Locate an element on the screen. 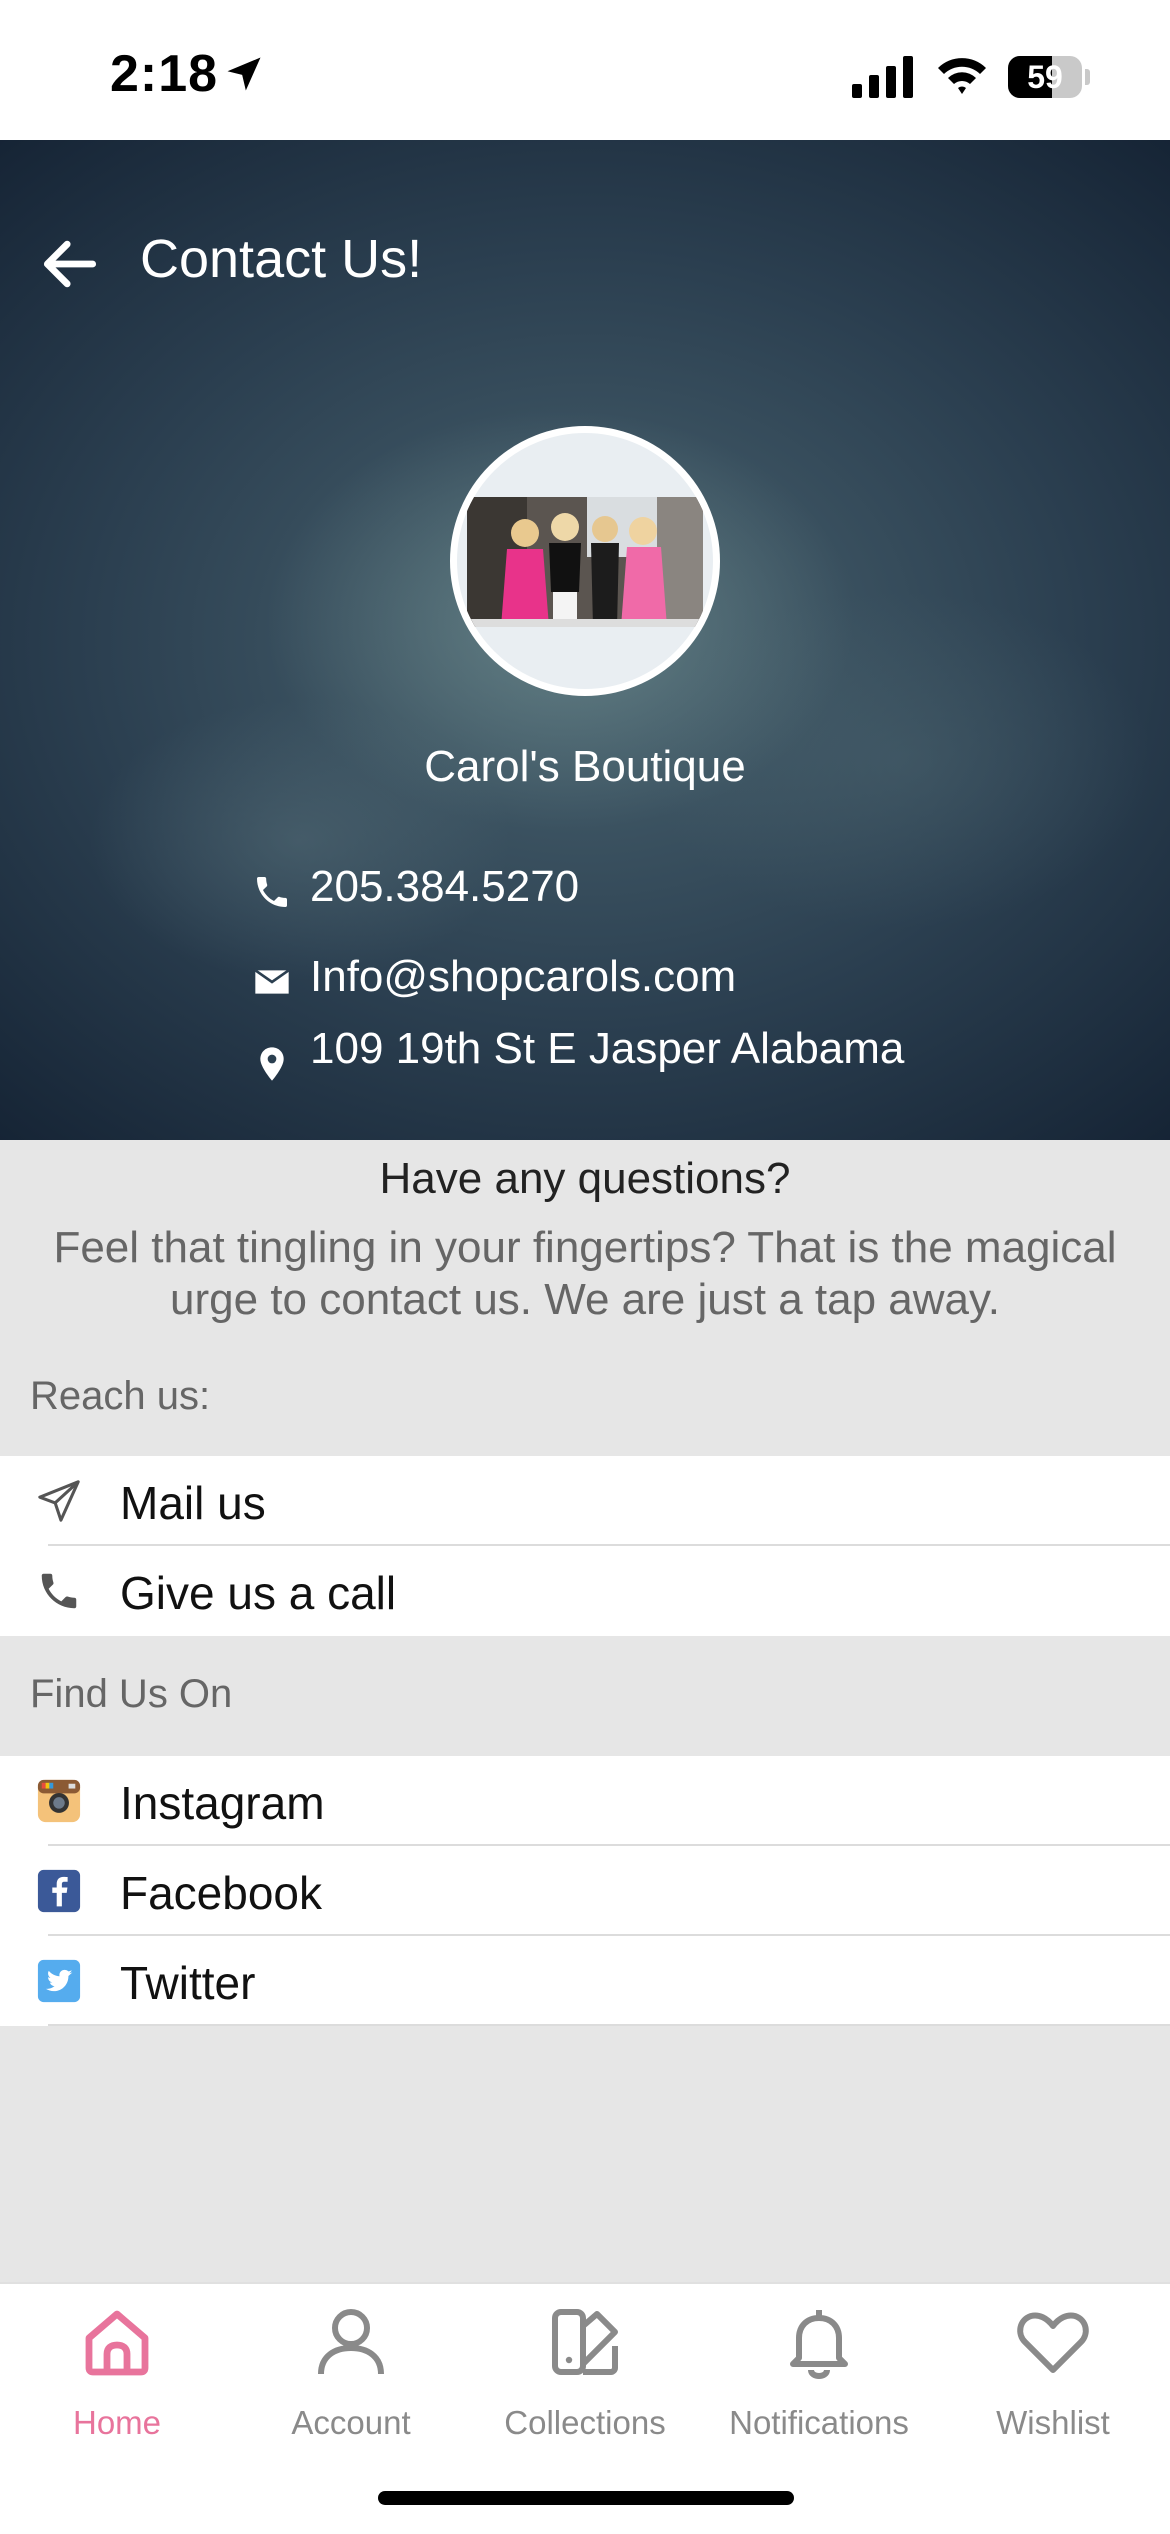 This screenshot has width=1170, height=2534. instagram-icon is located at coordinates (59, 1801).